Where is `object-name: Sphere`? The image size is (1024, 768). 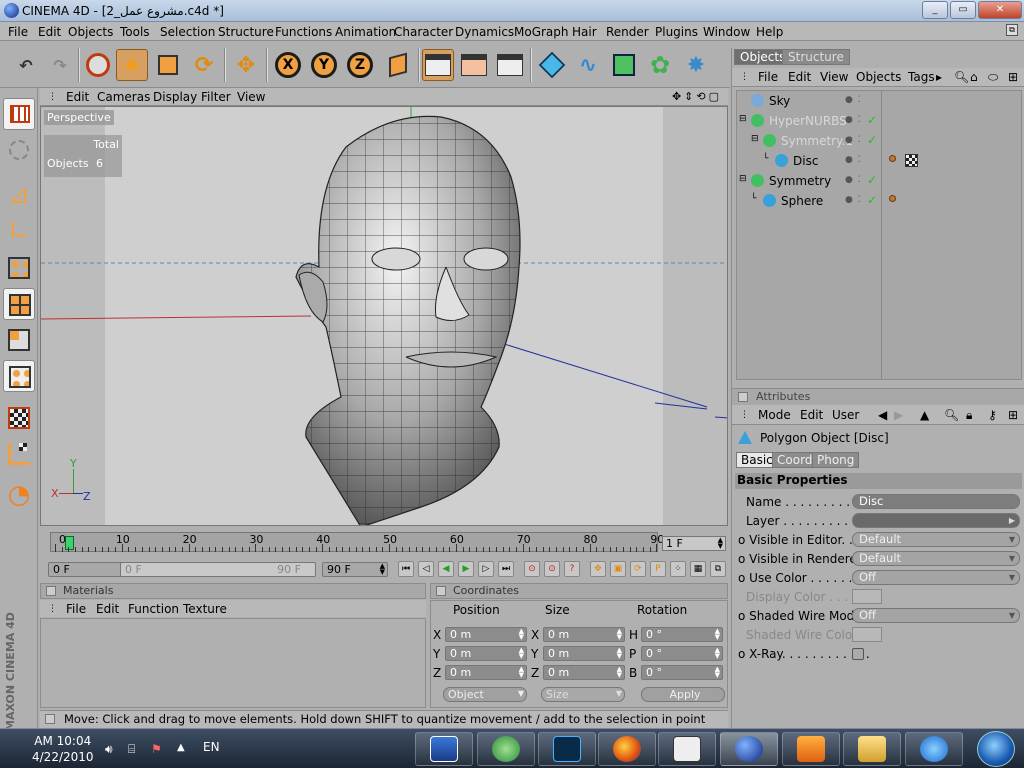
object-name: Sphere is located at coordinates (802, 201).